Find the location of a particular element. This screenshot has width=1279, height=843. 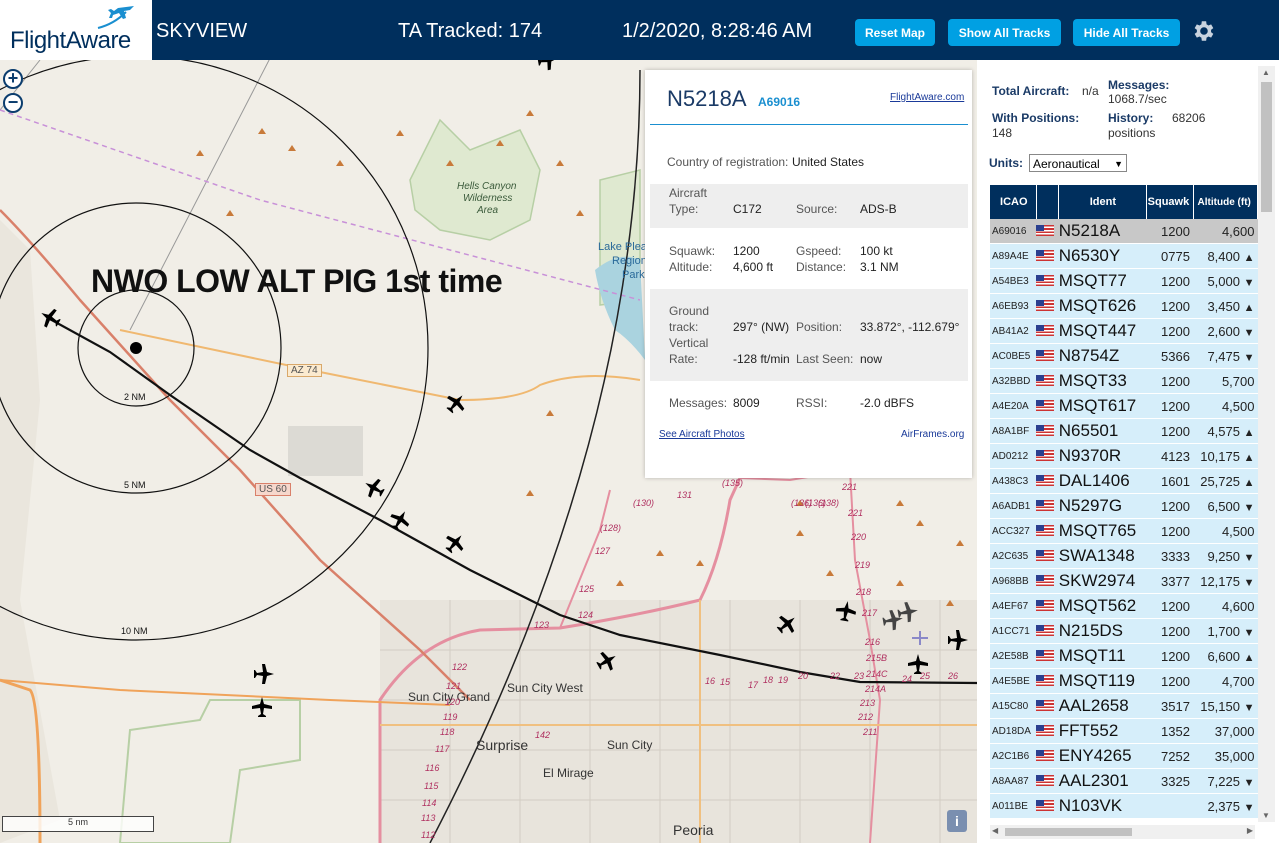

road-number-label: 25 is located at coordinates (925, 676).